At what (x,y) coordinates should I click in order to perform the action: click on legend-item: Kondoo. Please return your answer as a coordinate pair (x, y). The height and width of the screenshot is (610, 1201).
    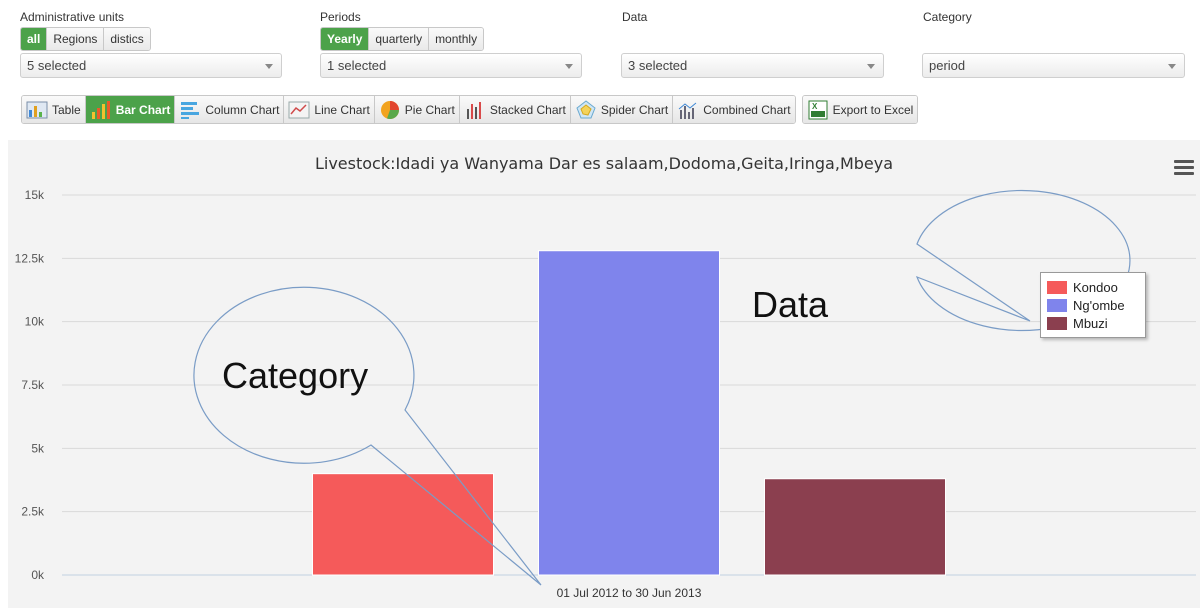
    Looking at the image, I should click on (1093, 287).